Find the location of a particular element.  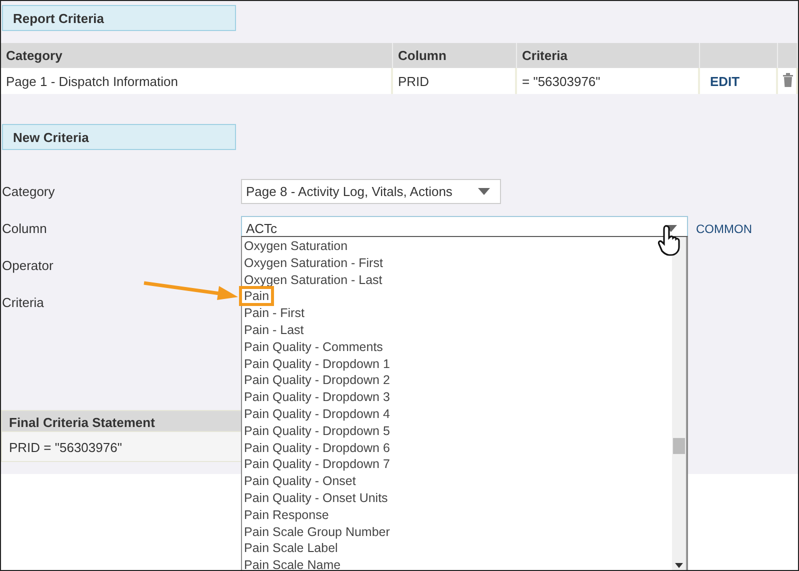

column-header: Criteria is located at coordinates (608, 55).